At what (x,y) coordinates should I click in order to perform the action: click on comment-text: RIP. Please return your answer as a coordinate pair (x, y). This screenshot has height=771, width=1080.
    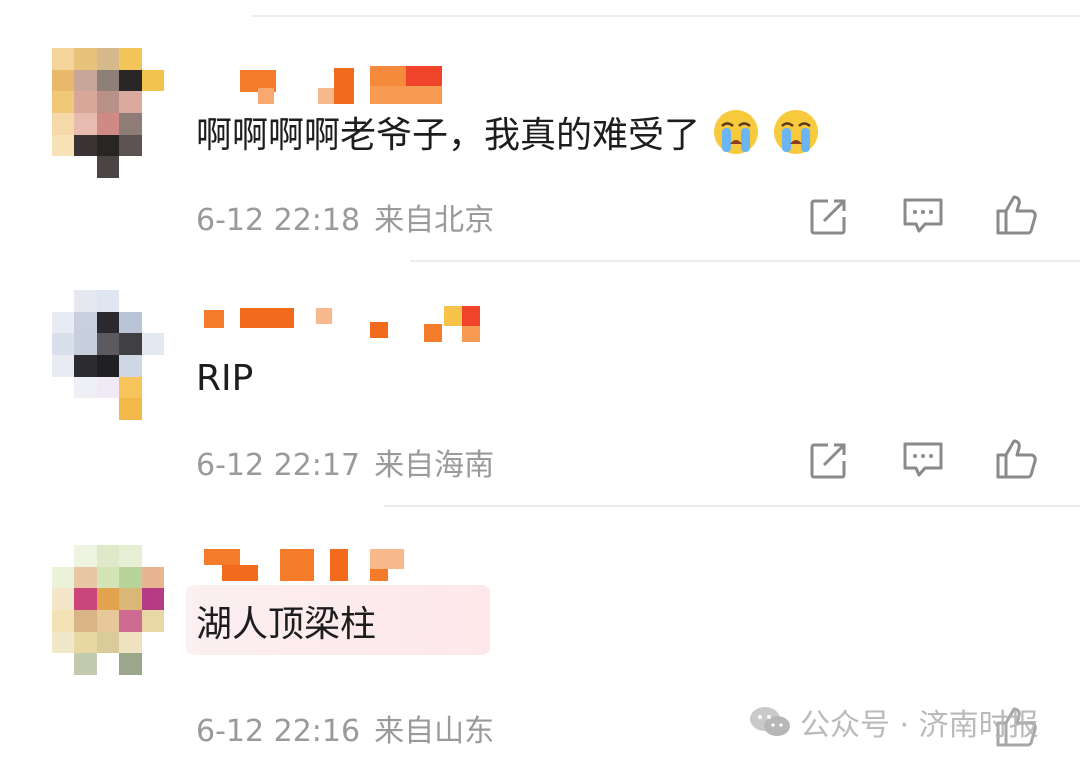
    Looking at the image, I should click on (224, 378).